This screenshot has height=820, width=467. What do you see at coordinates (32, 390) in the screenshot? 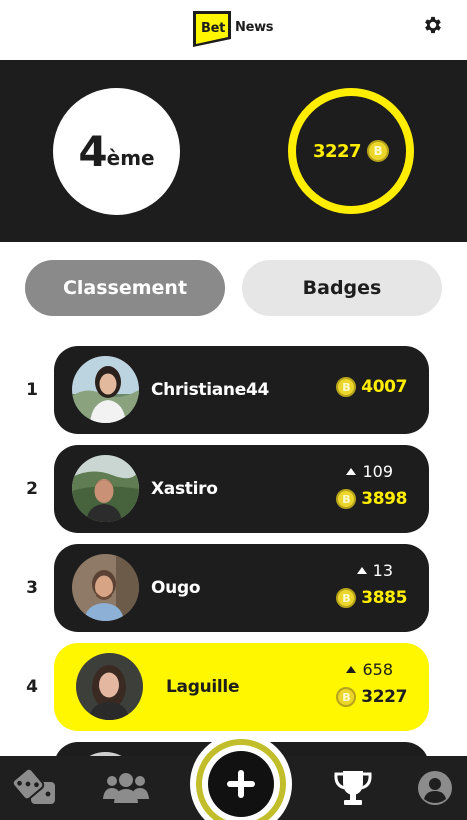
I see `row-rank: 1` at bounding box center [32, 390].